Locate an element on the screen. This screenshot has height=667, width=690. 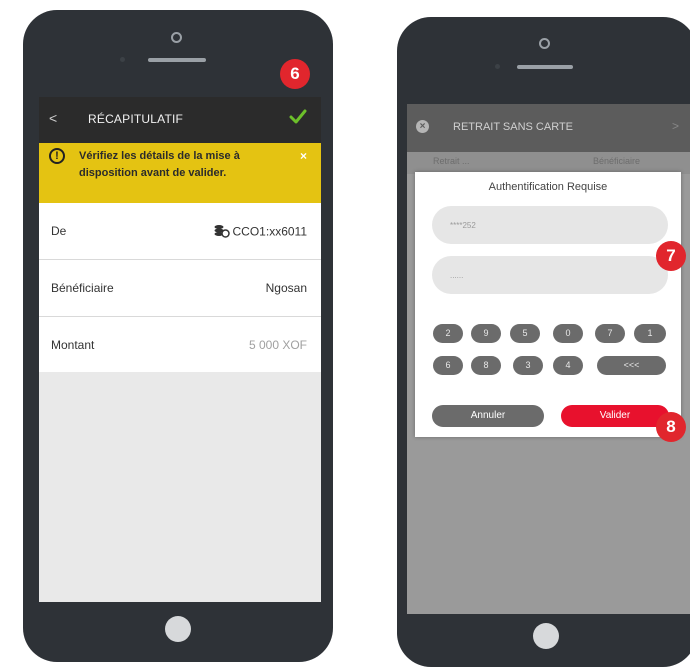
row-label: Bénéficiaire is located at coordinates (82, 288).